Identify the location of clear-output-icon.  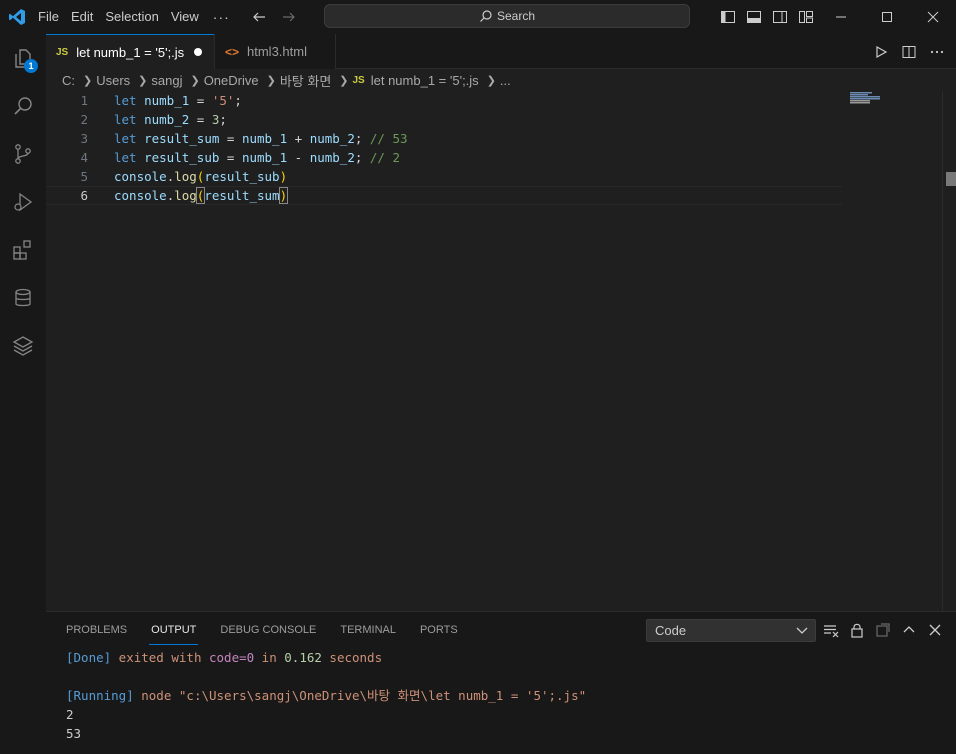
(831, 630).